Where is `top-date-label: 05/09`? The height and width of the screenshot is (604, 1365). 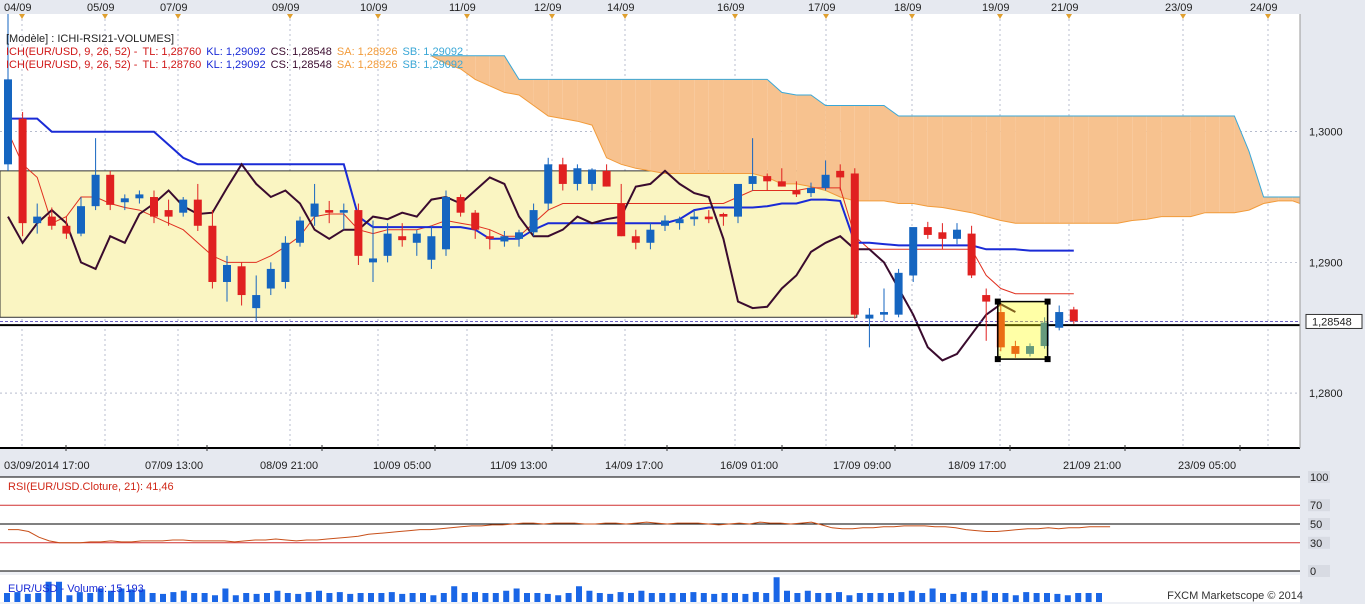 top-date-label: 05/09 is located at coordinates (101, 8).